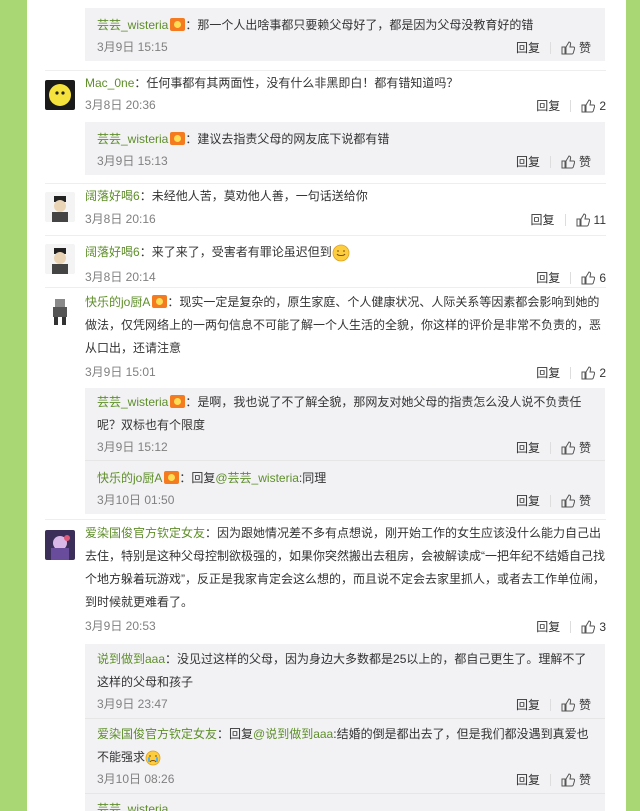  Describe the element at coordinates (602, 627) in the screenshot. I see `like-count: 3` at that location.